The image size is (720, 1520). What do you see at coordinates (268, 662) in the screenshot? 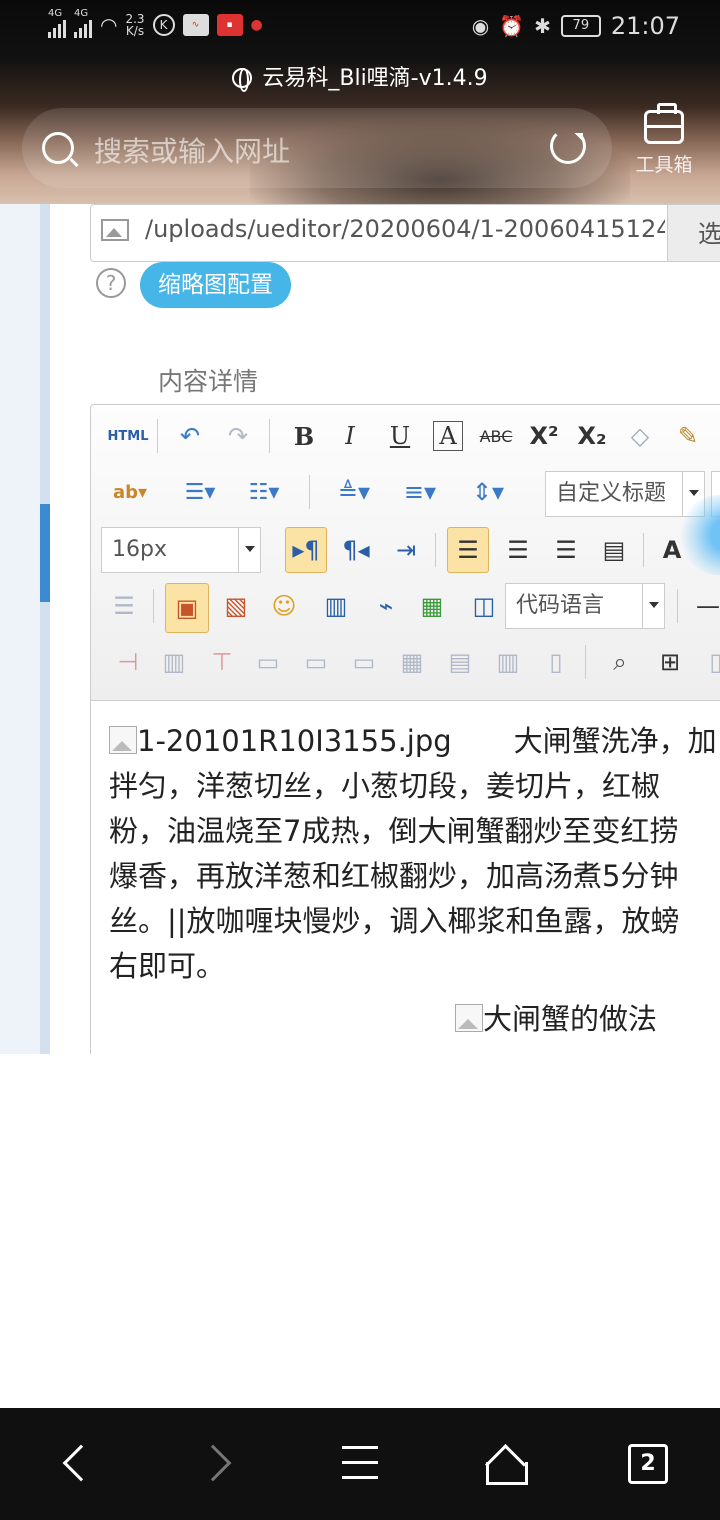
I see `insert-table-icon: ▭` at bounding box center [268, 662].